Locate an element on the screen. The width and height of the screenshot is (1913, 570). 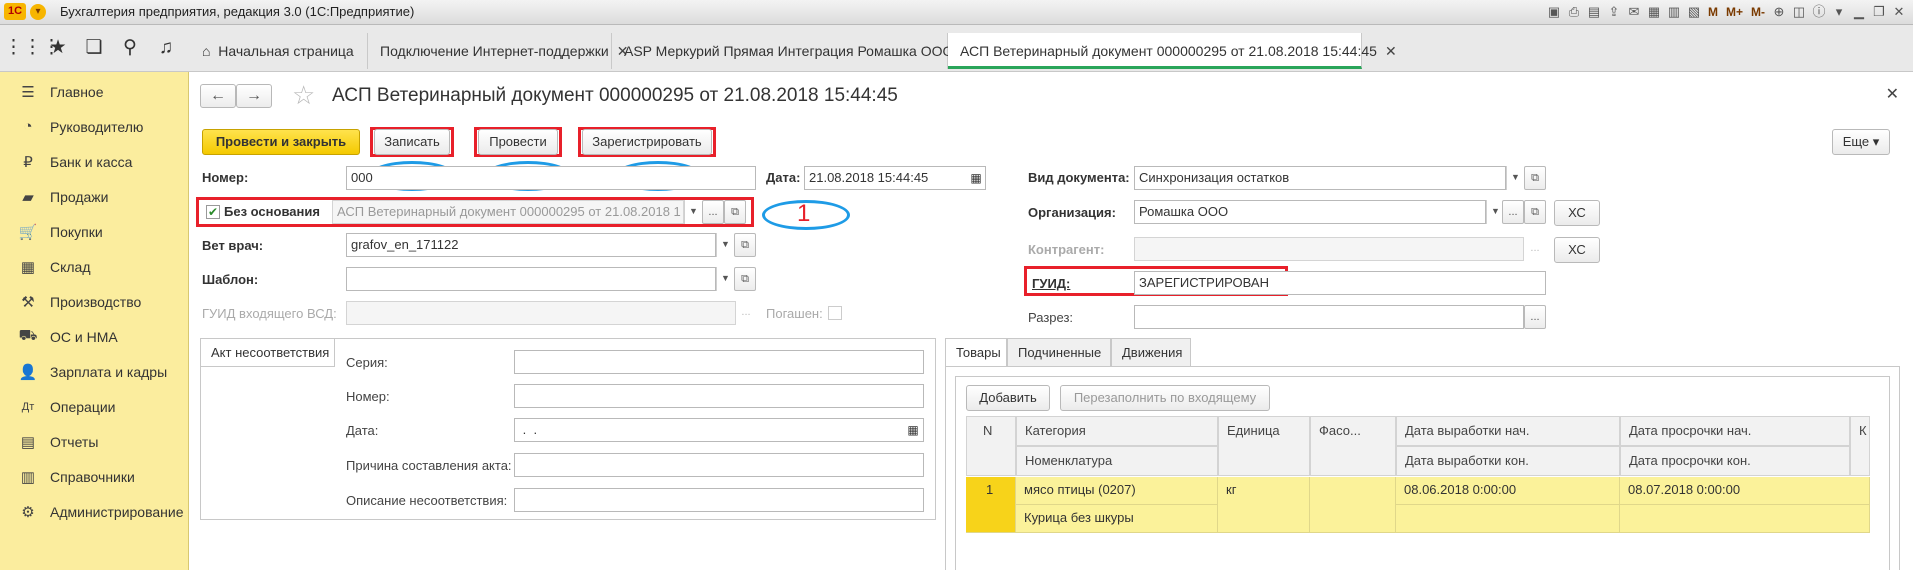
close-tab-icon: ✕ is located at coordinates (1391, 51).